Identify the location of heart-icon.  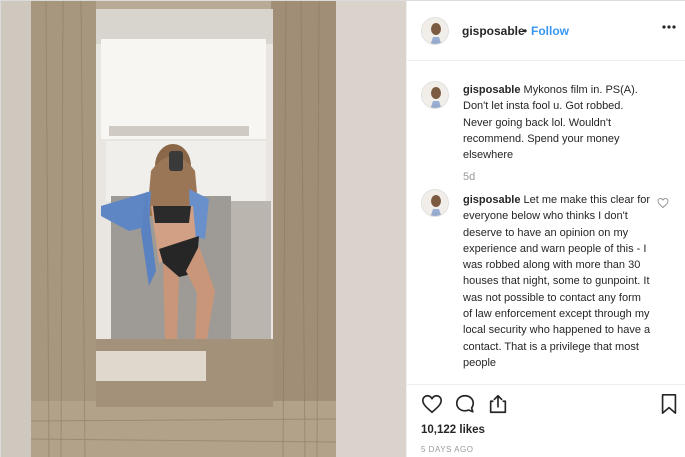
(432, 406).